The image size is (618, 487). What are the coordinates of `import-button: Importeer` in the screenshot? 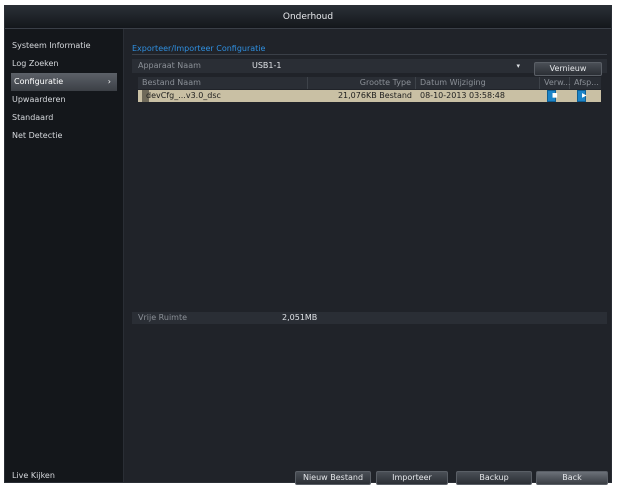 It's located at (412, 478).